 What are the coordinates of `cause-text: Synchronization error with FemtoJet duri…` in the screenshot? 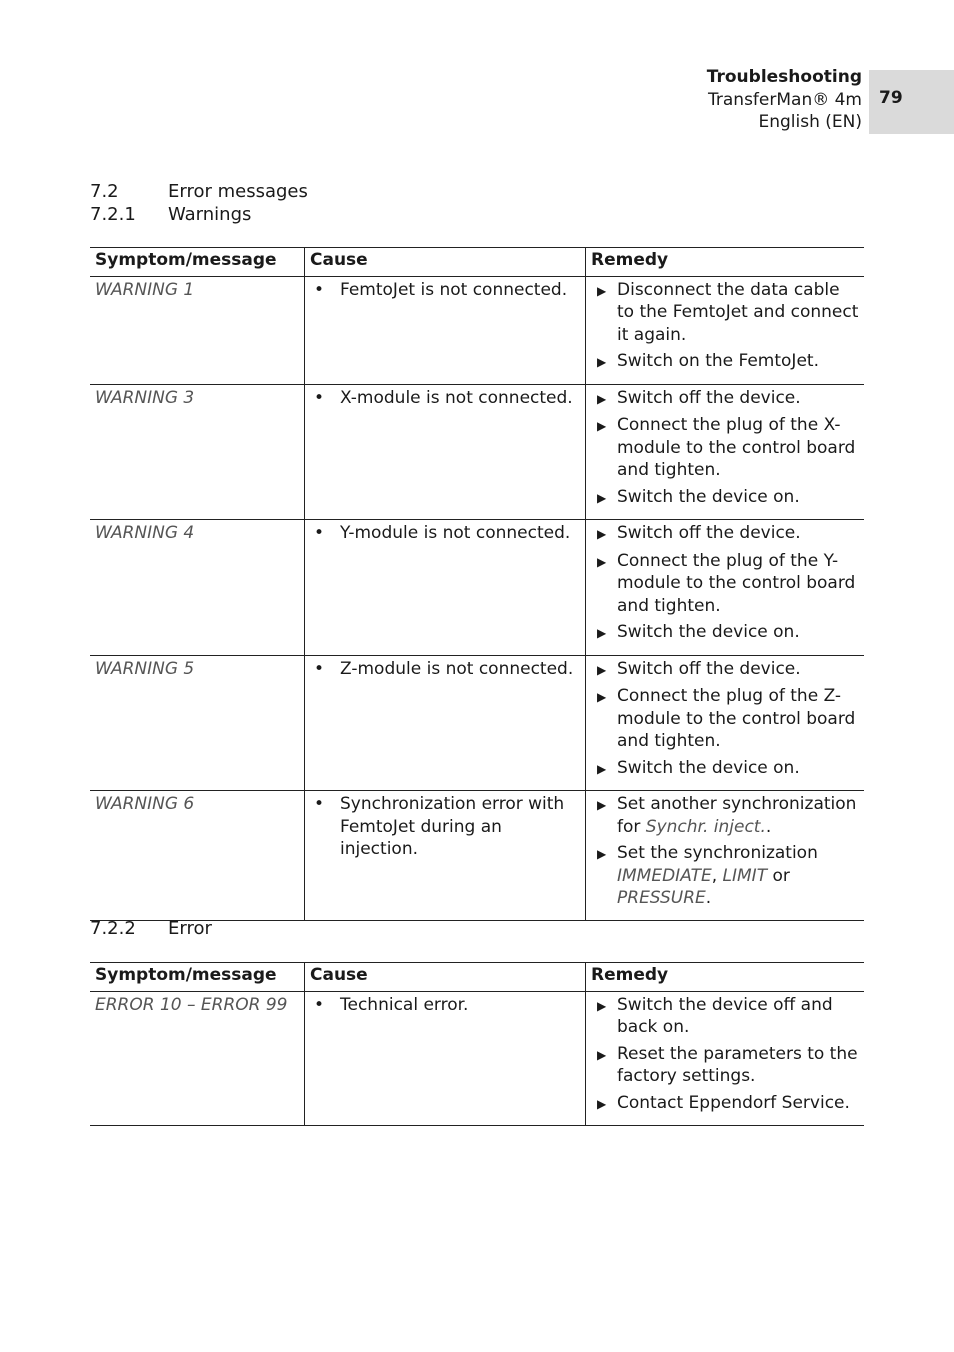 It's located at (452, 826).